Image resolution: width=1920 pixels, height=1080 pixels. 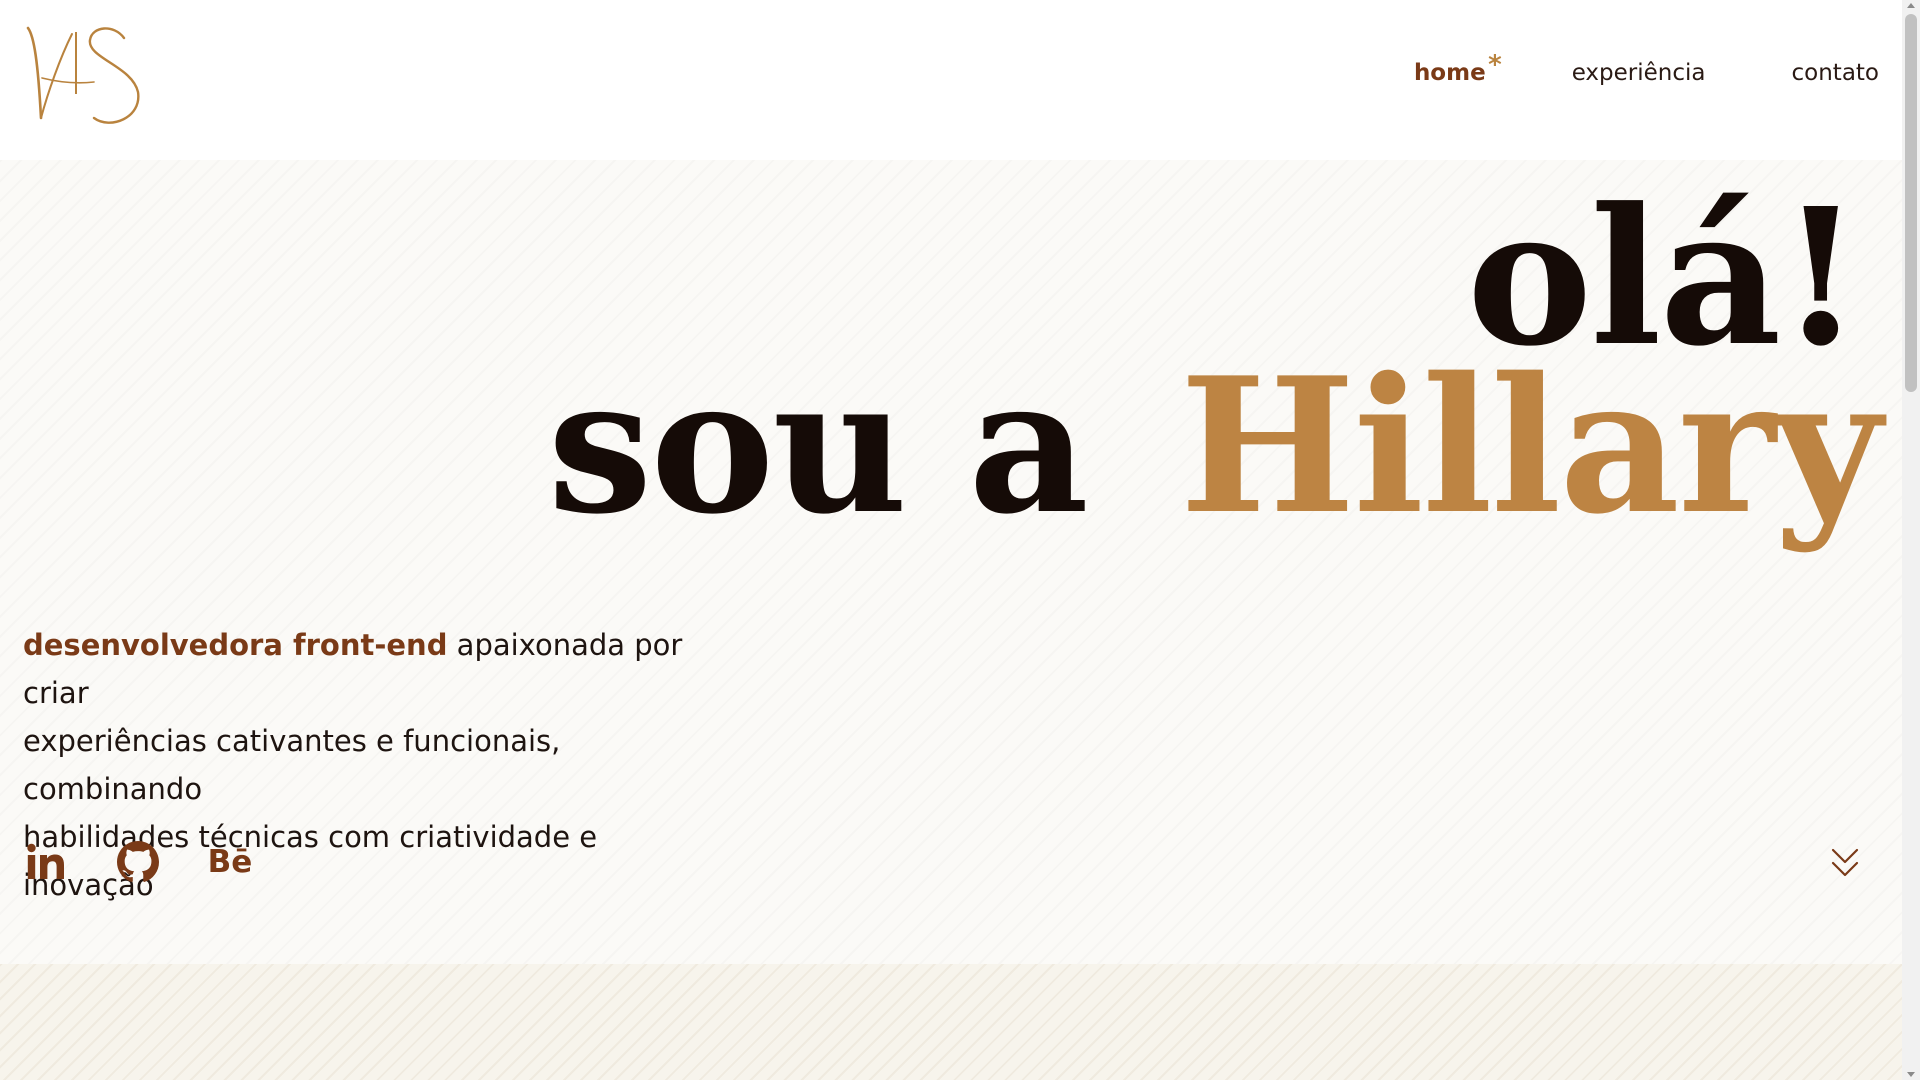 What do you see at coordinates (1530, 445) in the screenshot?
I see `hero-name: Hillary` at bounding box center [1530, 445].